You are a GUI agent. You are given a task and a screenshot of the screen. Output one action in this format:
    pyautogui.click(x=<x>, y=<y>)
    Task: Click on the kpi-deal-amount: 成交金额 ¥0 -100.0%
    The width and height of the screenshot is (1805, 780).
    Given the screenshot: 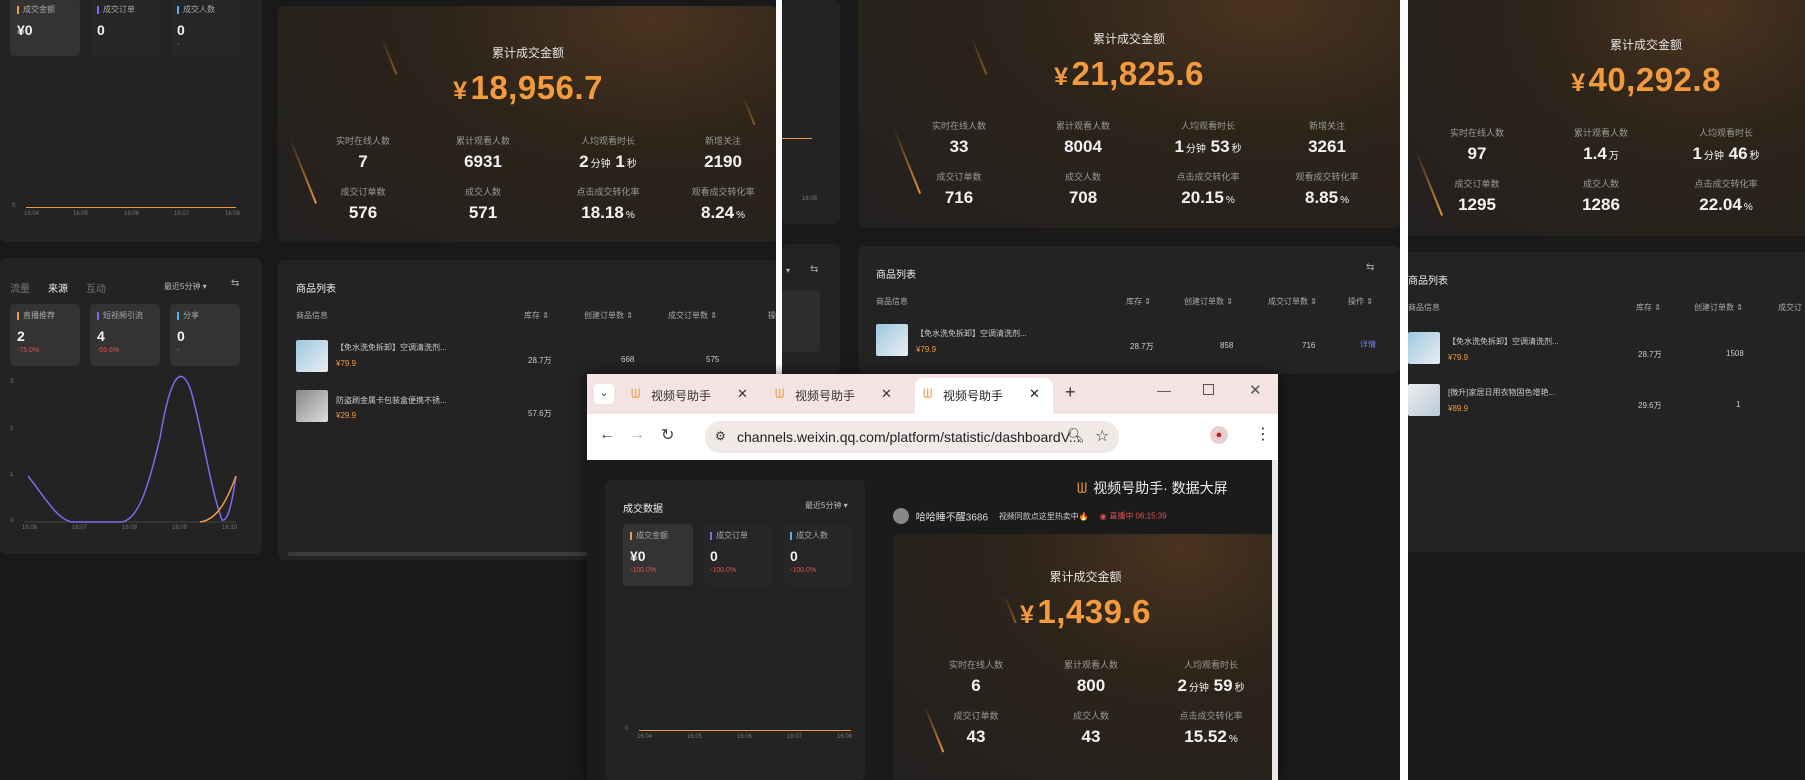 What is the action you would take?
    pyautogui.click(x=658, y=555)
    